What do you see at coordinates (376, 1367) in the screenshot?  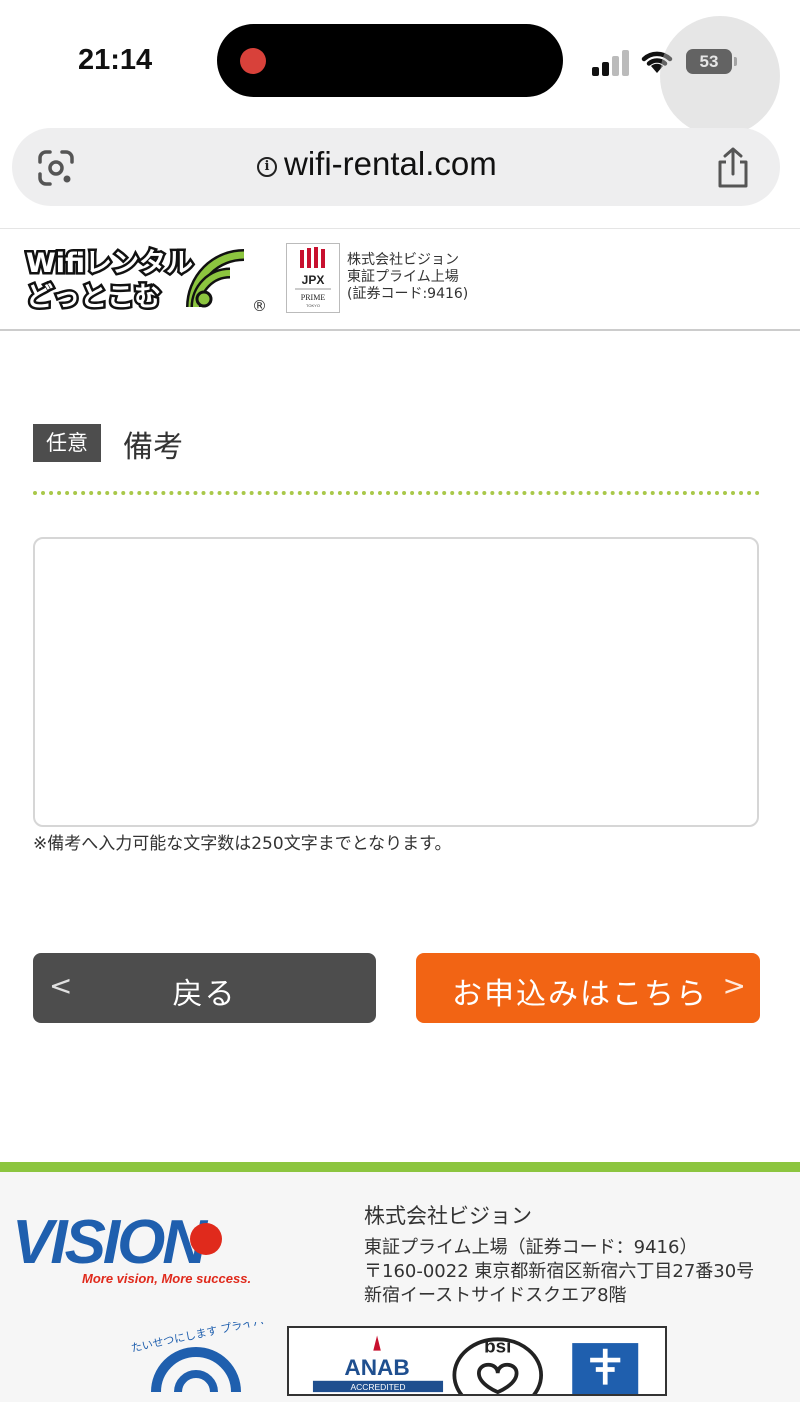 I see `anab-text: ANAB` at bounding box center [376, 1367].